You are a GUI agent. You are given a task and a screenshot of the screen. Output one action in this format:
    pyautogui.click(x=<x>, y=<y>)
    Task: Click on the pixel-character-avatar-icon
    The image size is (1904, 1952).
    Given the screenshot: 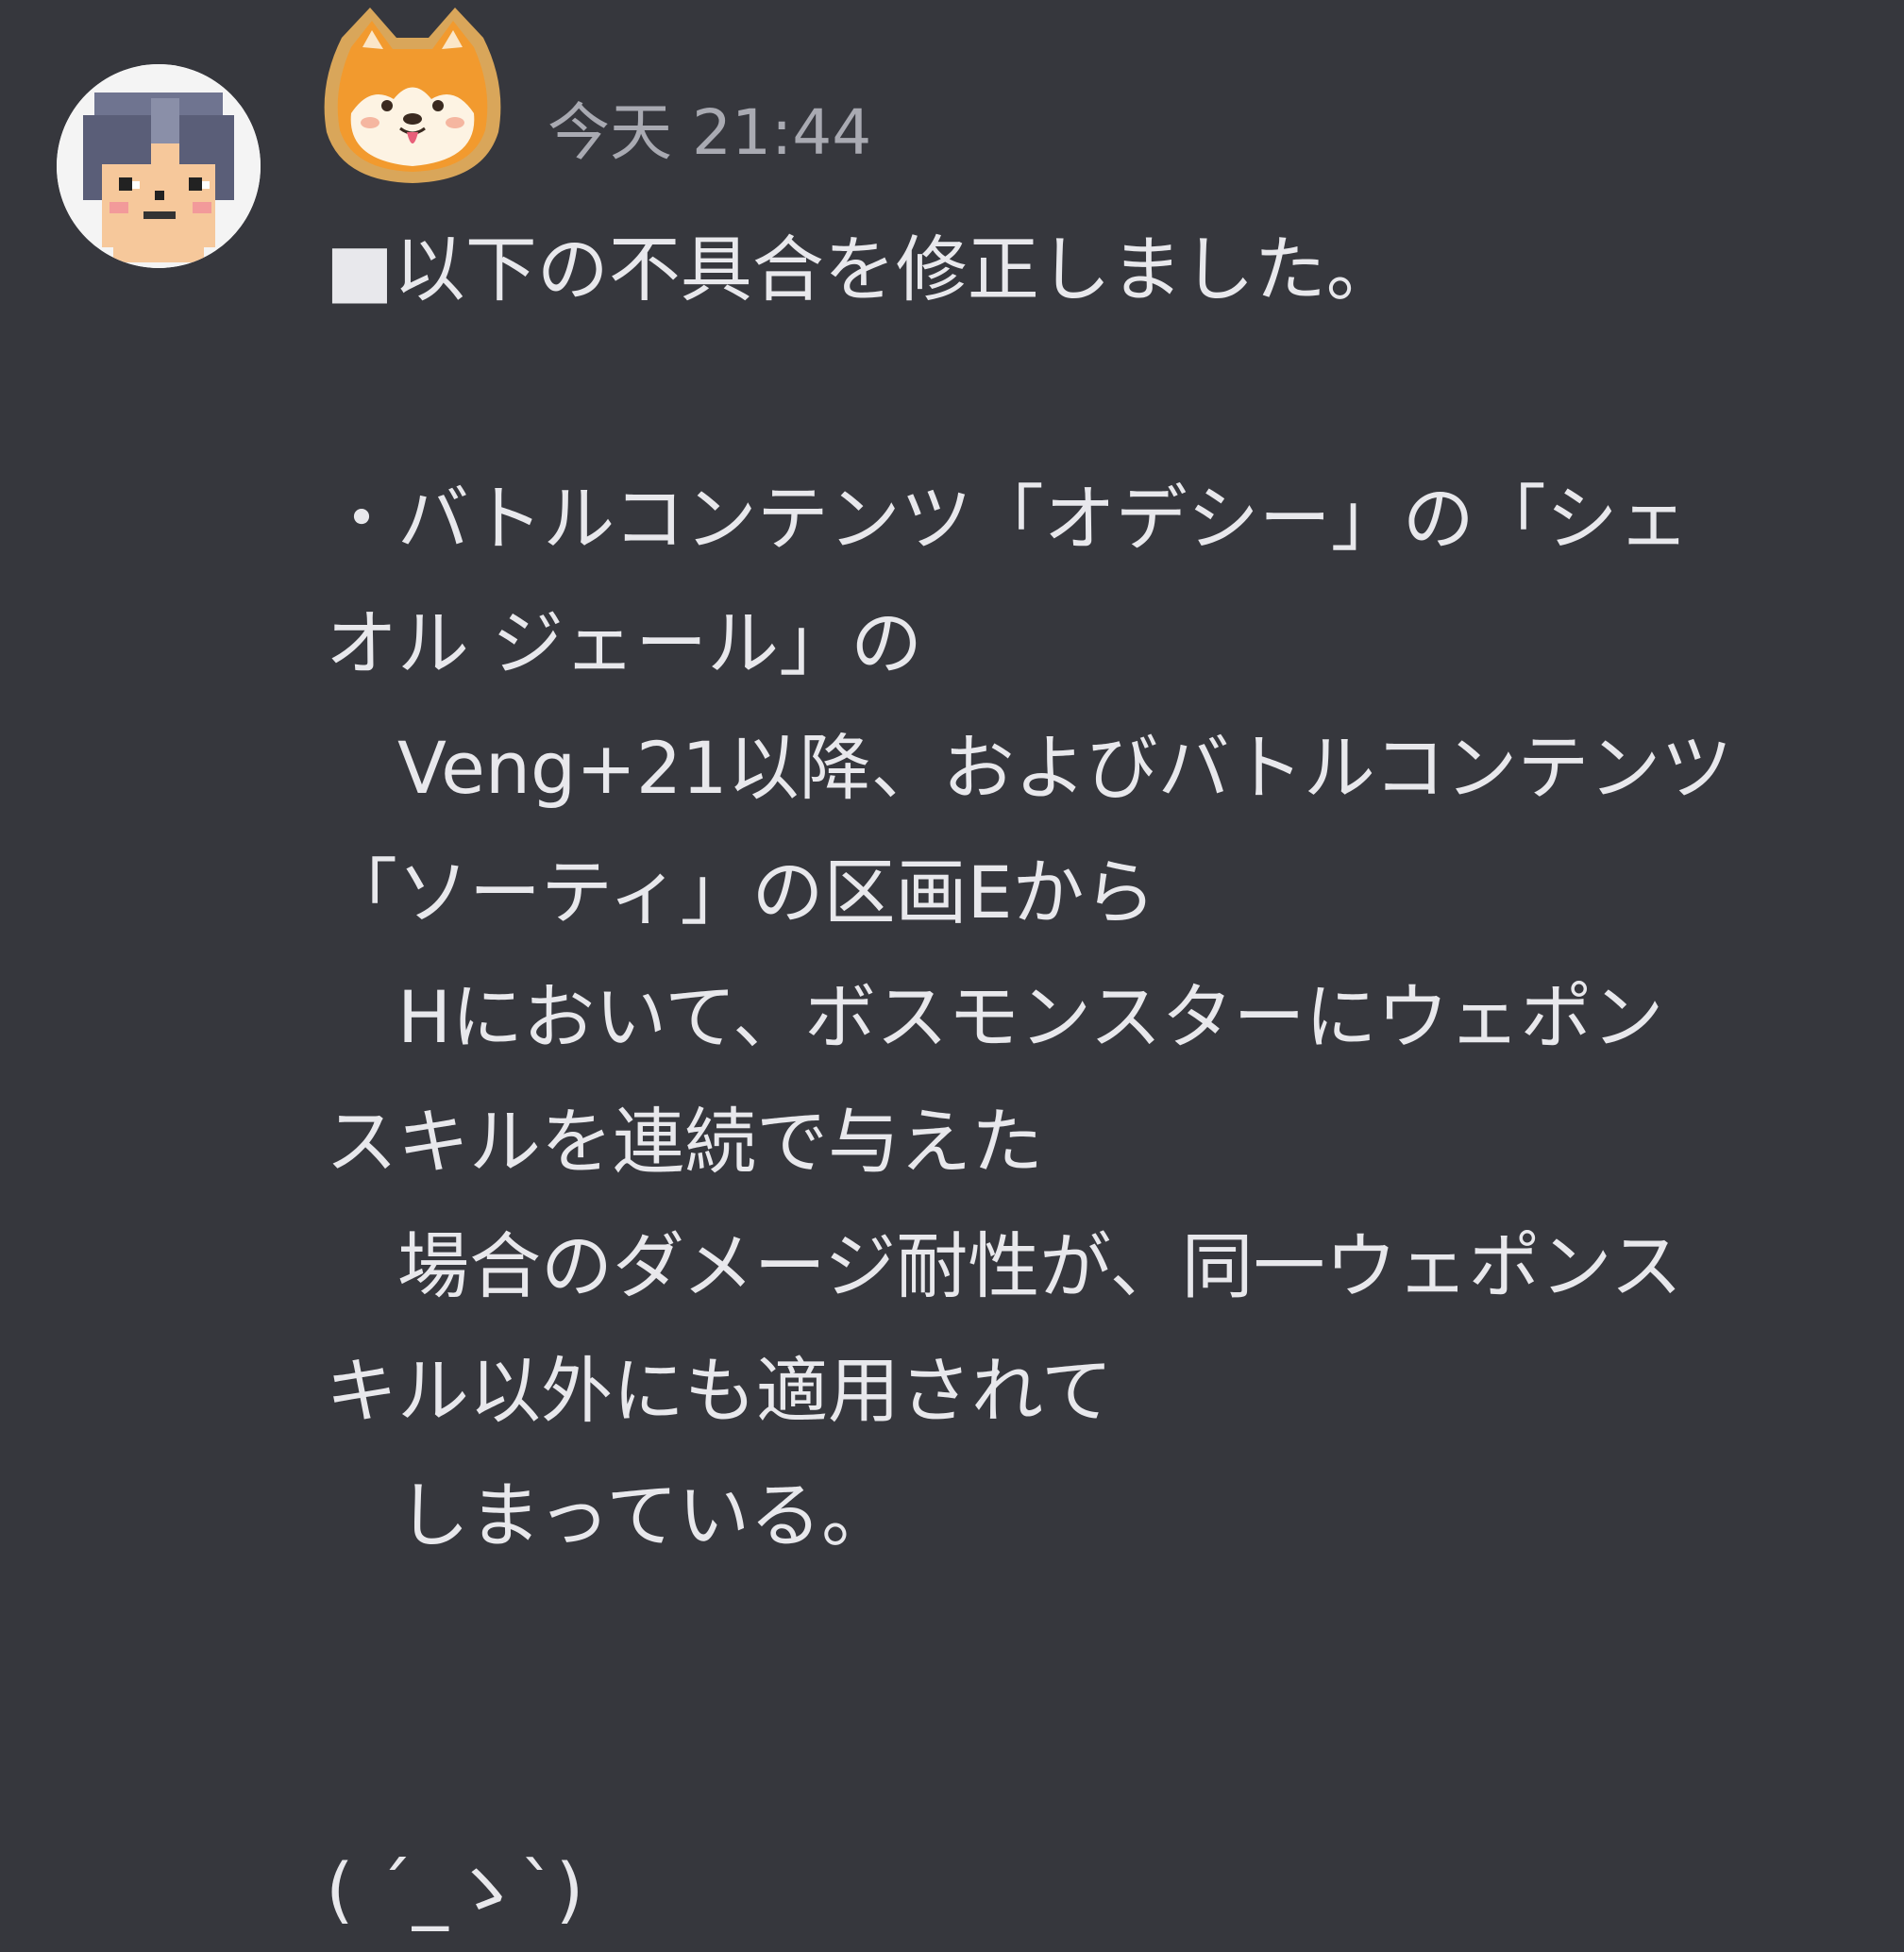 What is the action you would take?
    pyautogui.click(x=159, y=166)
    